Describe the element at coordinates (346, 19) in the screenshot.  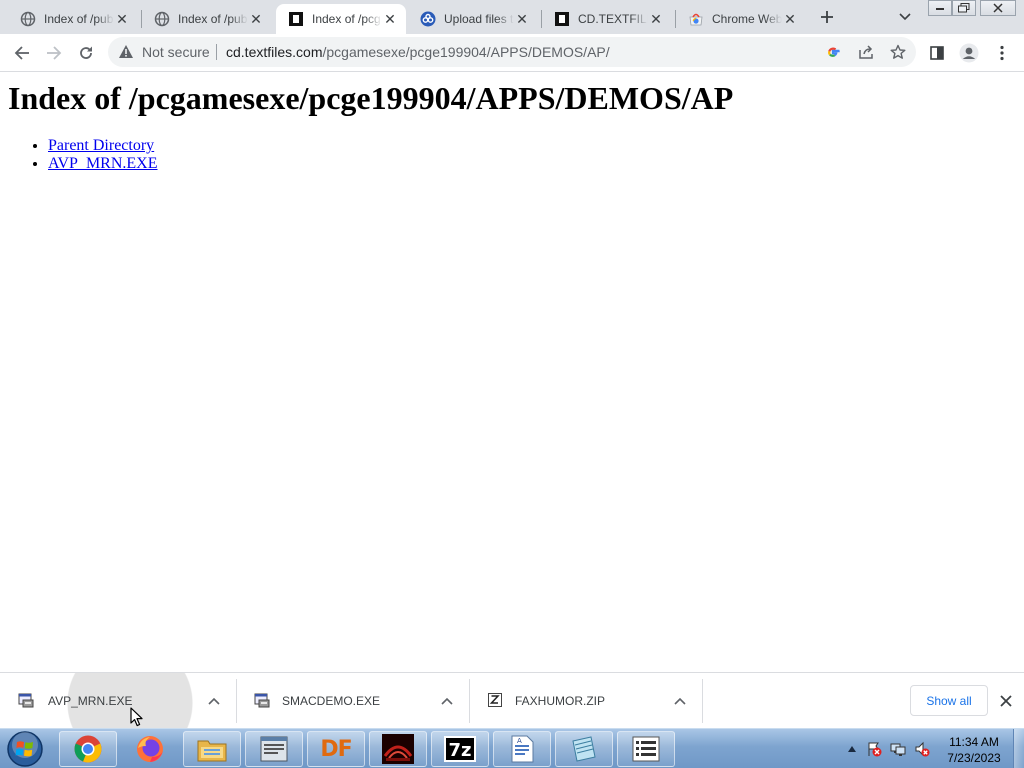
I see `tab-title: Index of /pcg` at that location.